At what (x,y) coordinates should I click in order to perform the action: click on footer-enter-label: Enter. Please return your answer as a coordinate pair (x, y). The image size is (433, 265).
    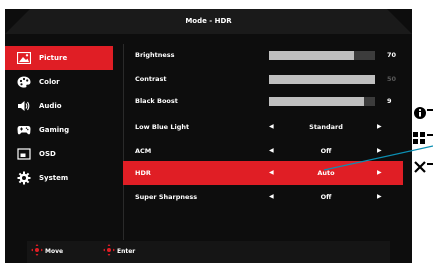
    Looking at the image, I should click on (126, 251).